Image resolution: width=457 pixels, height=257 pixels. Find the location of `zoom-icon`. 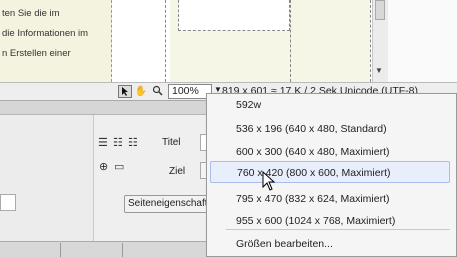

zoom-icon is located at coordinates (157, 91).